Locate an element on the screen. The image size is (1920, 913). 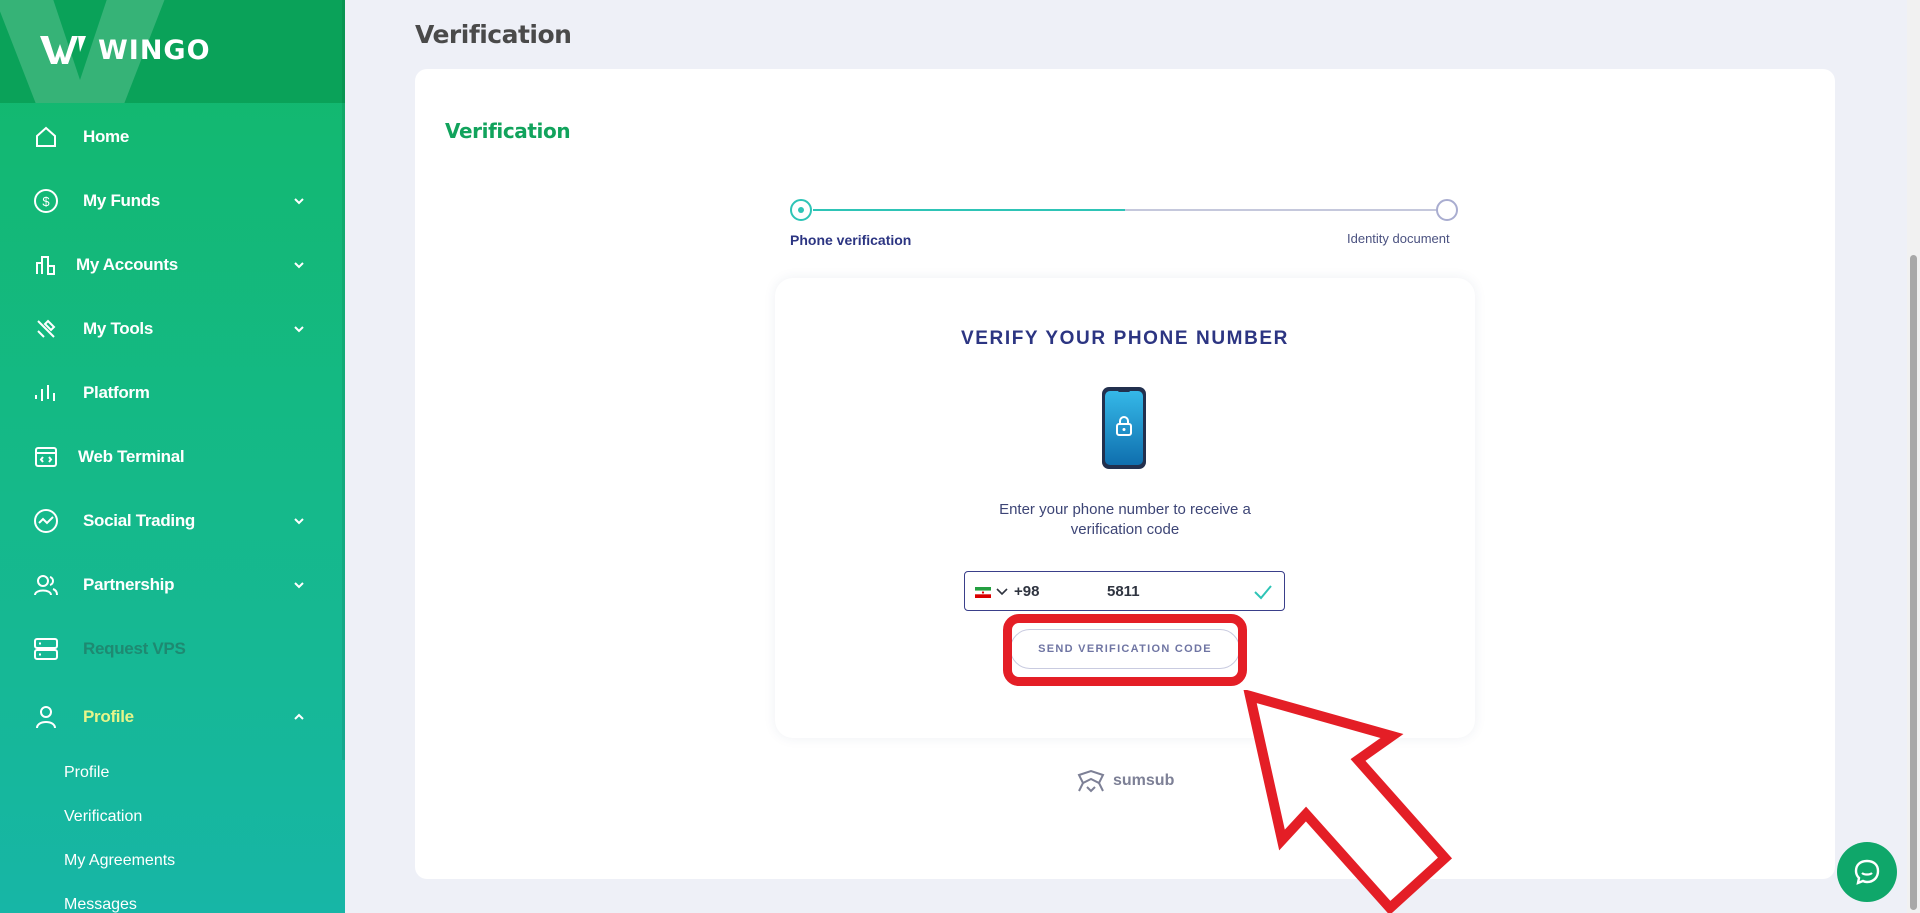
sidebar-item-social-trading: Social Trading is located at coordinates (172, 521).